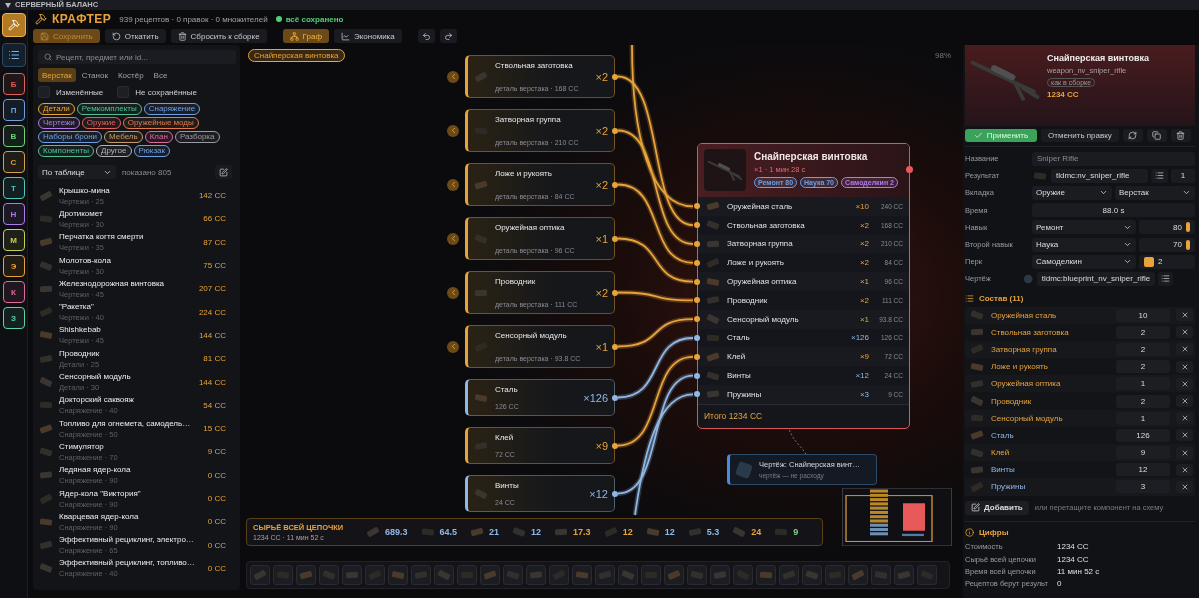  Describe the element at coordinates (1167, 227) in the screenshot. I see `number-field: 80` at that location.